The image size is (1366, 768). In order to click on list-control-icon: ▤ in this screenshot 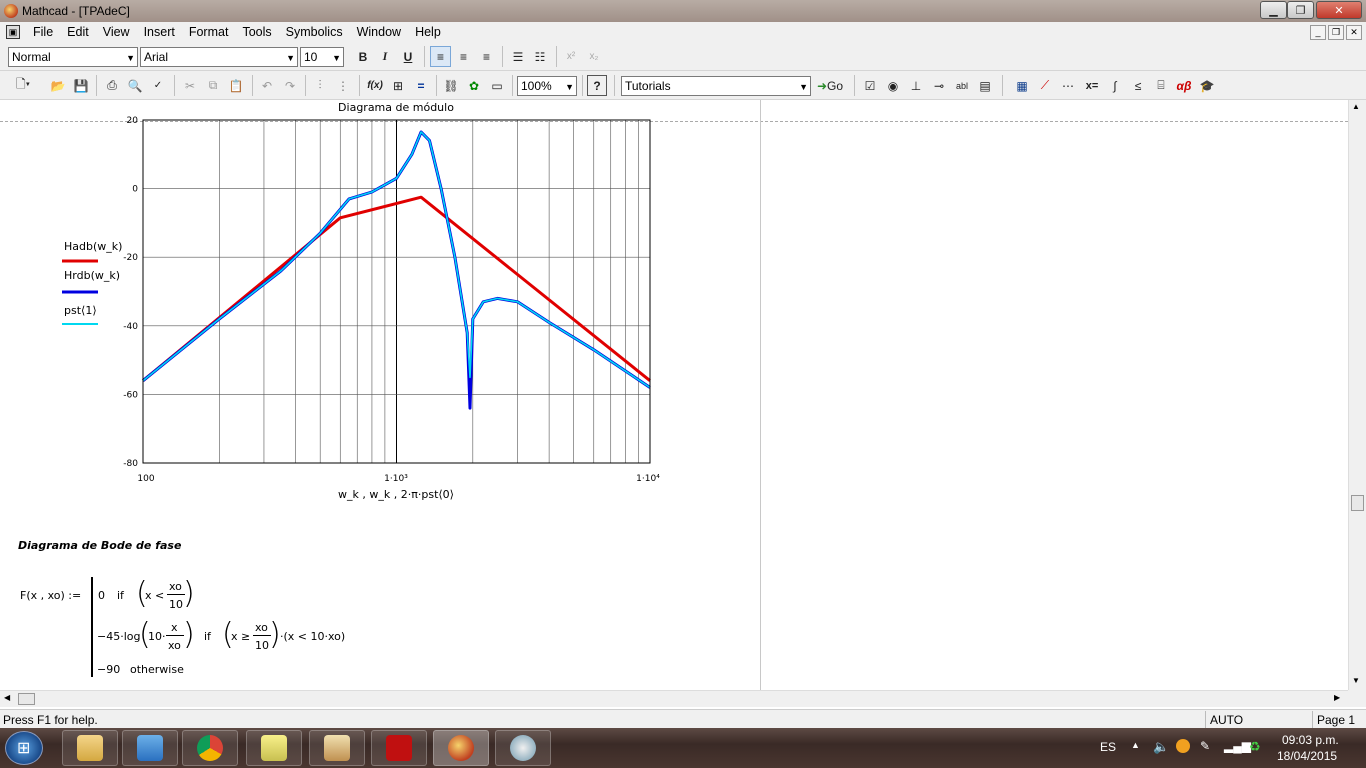, I will do `click(985, 85)`.